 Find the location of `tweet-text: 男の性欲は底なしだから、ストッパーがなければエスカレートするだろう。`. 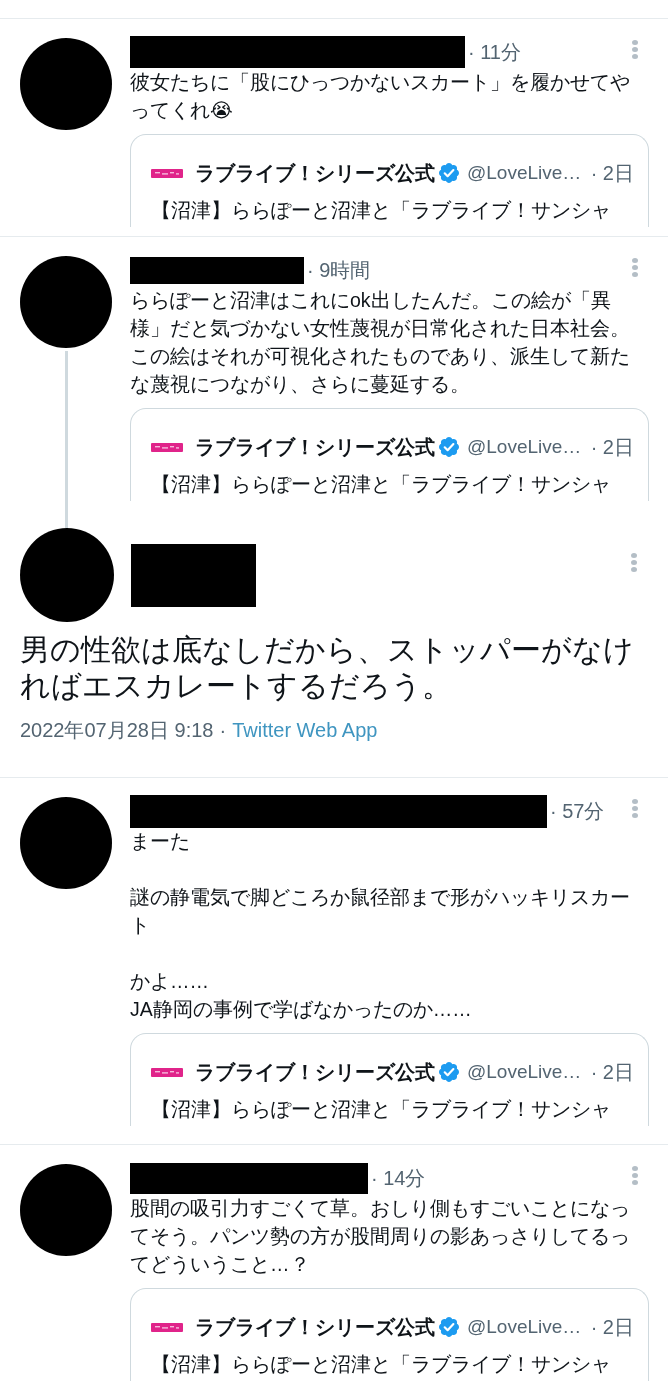

tweet-text: 男の性欲は底なしだから、ストッパーがなければエスカレートするだろう。 is located at coordinates (327, 668).